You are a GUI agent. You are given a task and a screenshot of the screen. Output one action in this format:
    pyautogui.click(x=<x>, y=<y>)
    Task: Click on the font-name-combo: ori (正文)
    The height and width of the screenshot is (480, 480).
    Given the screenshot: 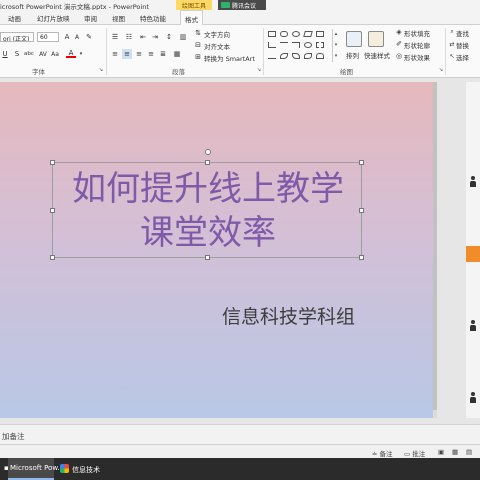 What is the action you would take?
    pyautogui.click(x=17, y=37)
    